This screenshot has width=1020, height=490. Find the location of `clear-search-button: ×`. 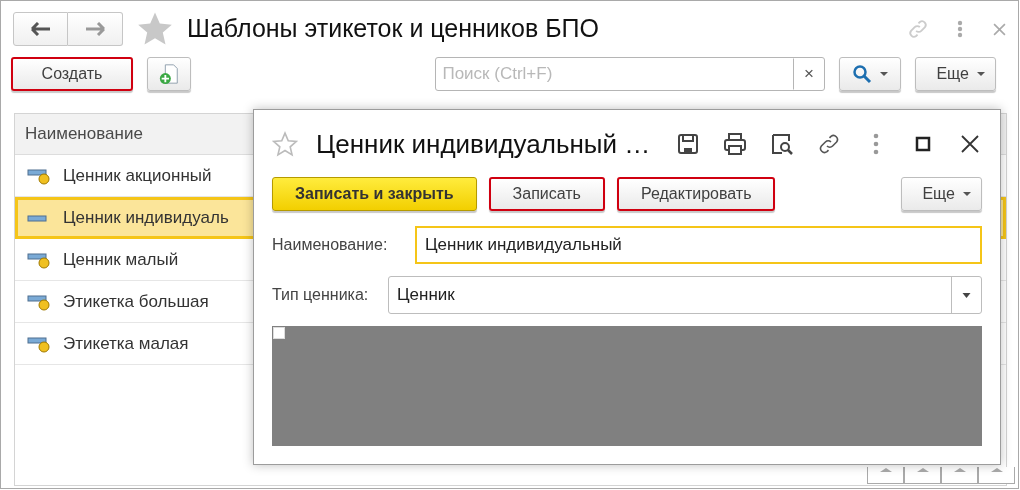

clear-search-button: × is located at coordinates (809, 74).